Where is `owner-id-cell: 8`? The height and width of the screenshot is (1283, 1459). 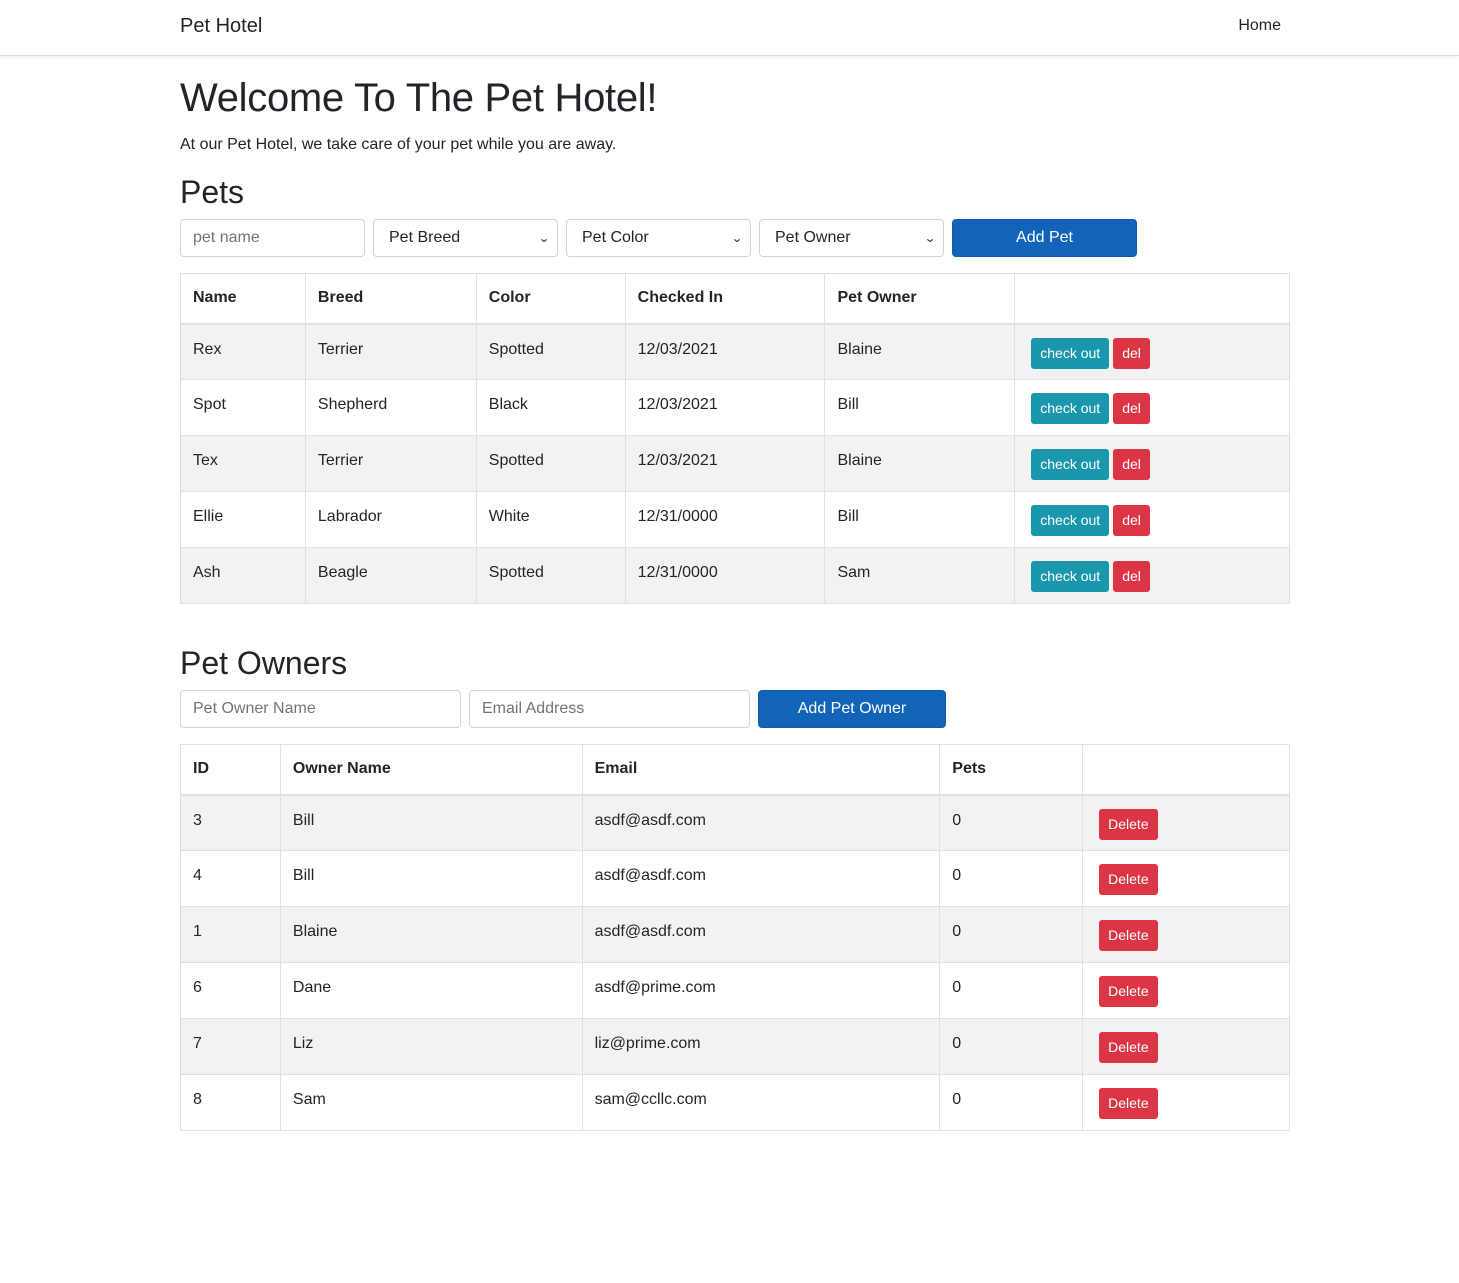 owner-id-cell: 8 is located at coordinates (230, 1102).